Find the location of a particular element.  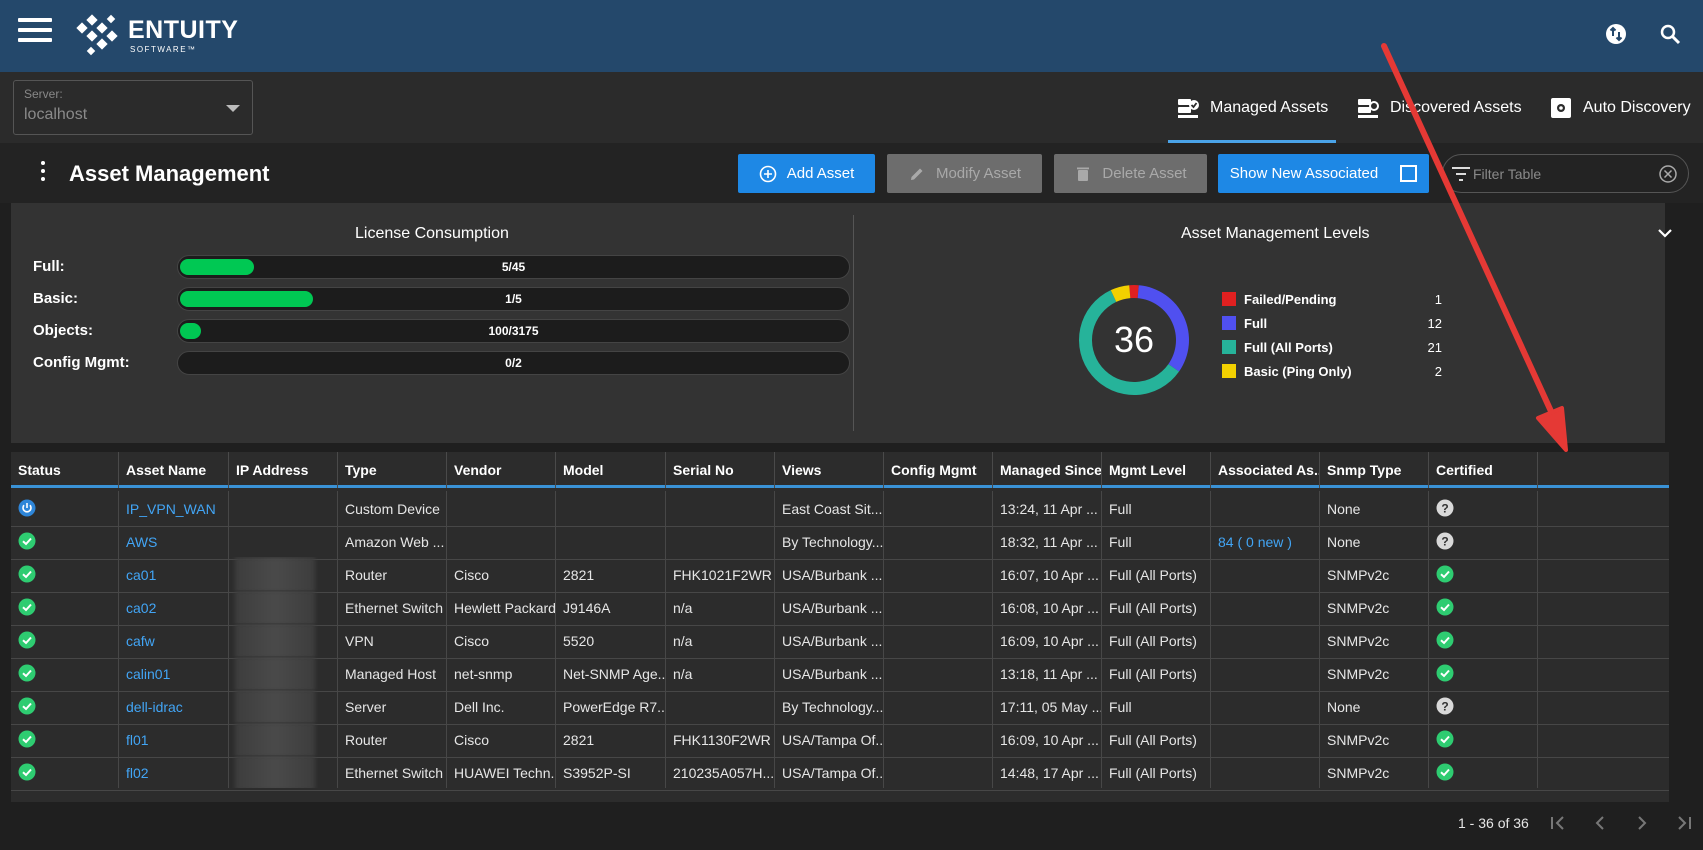

next-page-icon is located at coordinates (1642, 823).